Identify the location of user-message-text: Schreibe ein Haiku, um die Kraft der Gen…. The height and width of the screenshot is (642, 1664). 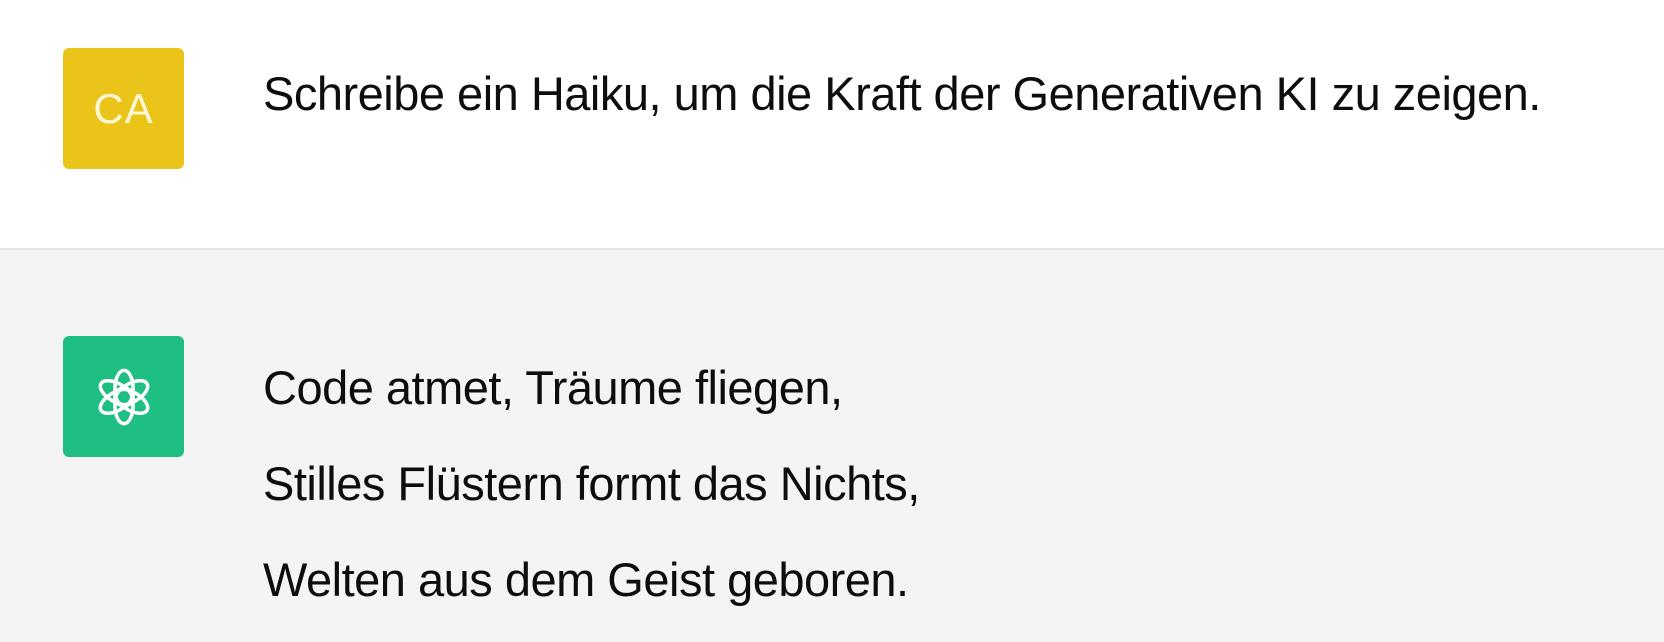
(902, 93).